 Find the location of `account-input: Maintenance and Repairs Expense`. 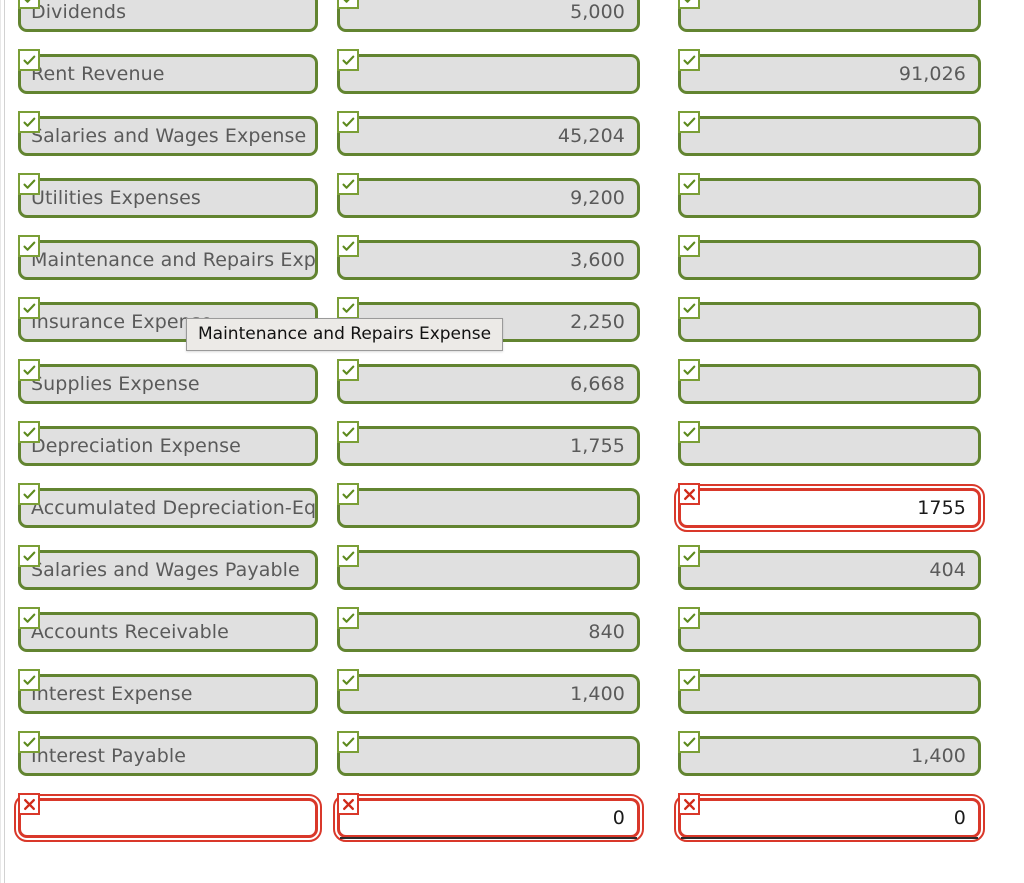

account-input: Maintenance and Repairs Expense is located at coordinates (168, 257).